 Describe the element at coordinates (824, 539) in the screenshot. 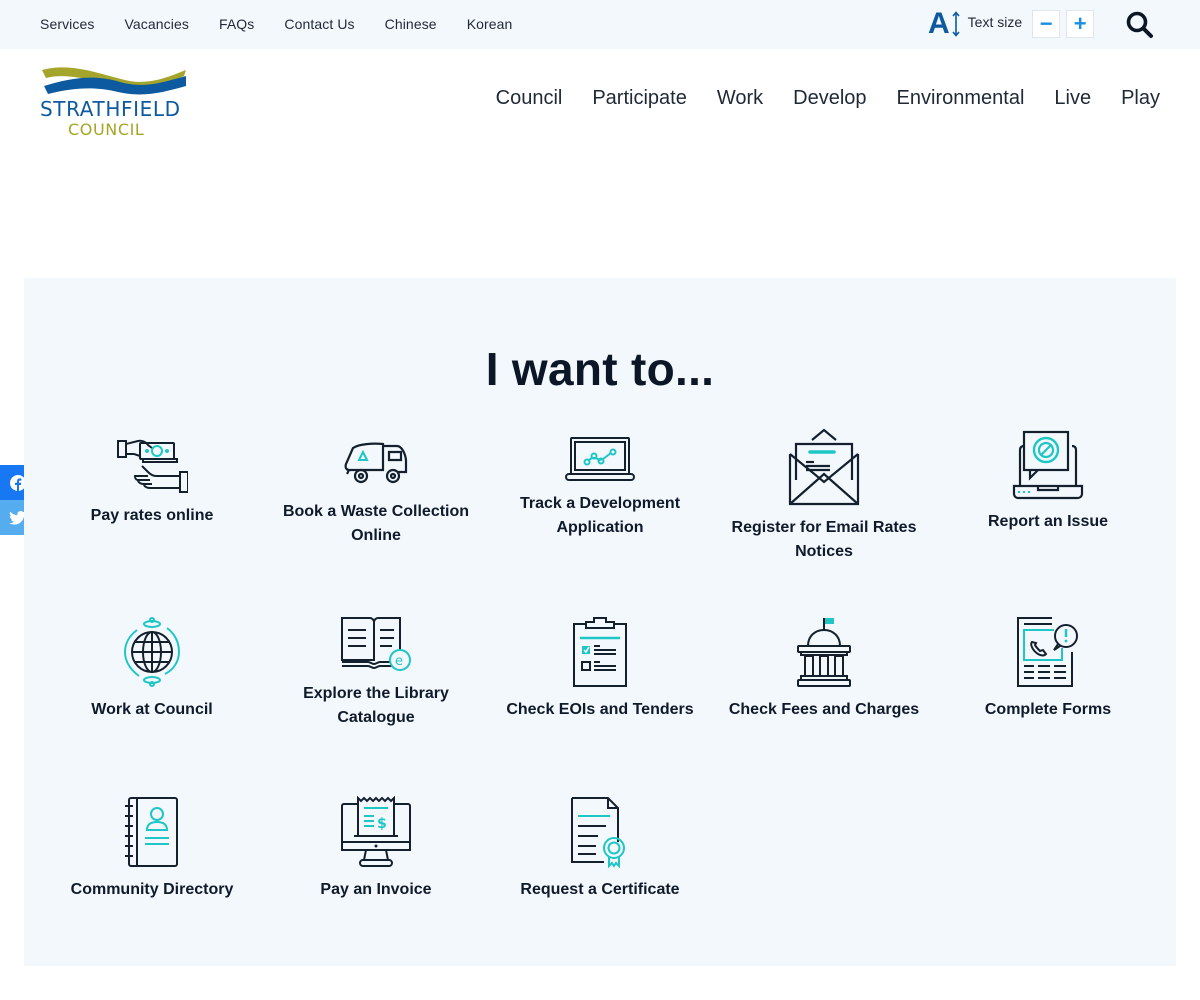

I see `tile-label: Register for Email Rates Notices` at that location.